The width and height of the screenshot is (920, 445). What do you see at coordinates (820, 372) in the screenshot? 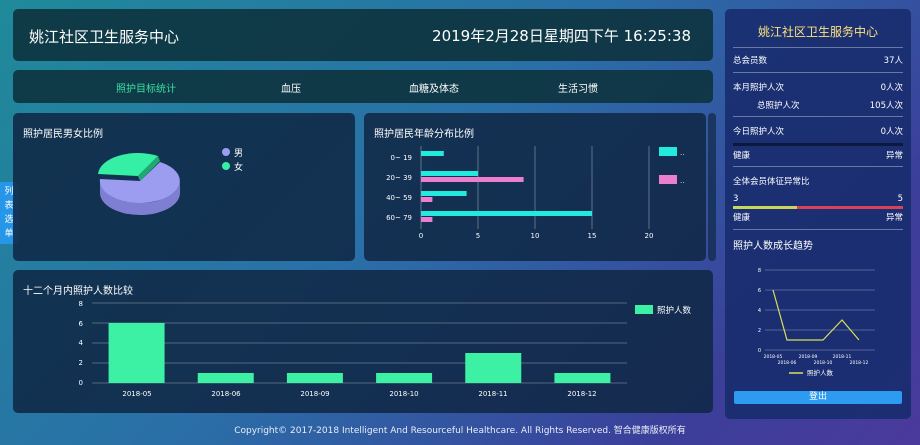
I see `trend-legend-label: 照护人数` at bounding box center [820, 372].